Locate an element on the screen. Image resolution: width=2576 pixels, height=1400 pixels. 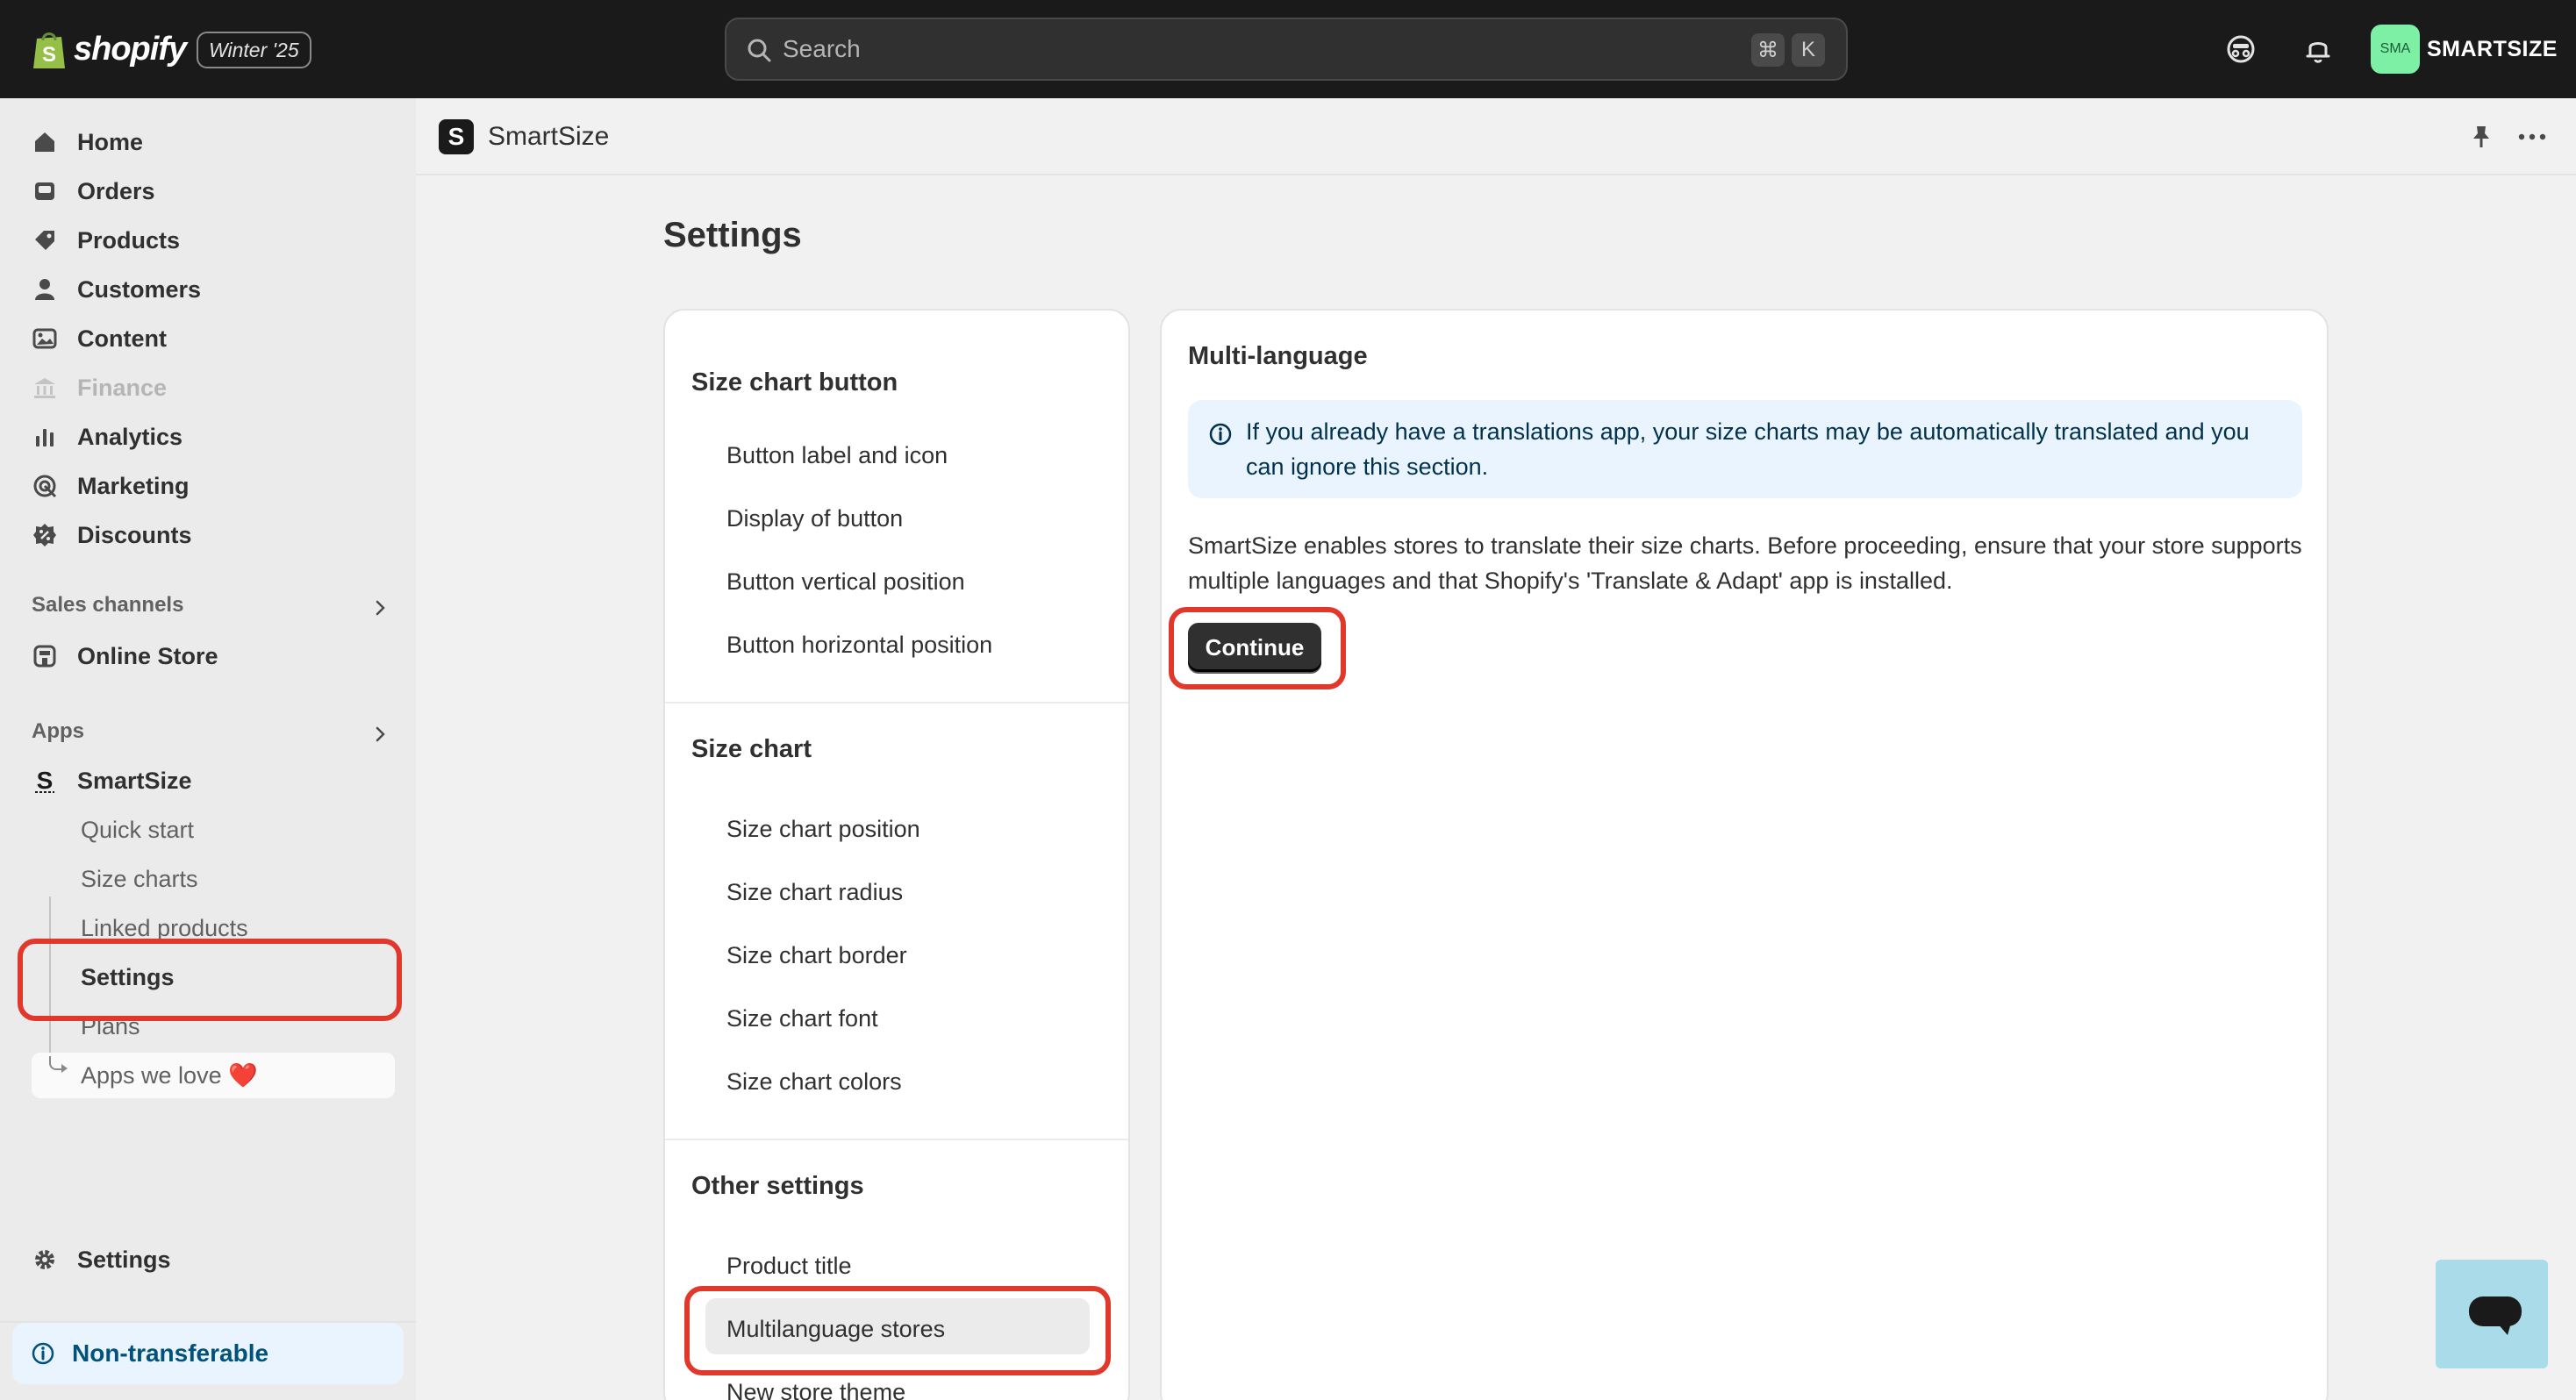
link-size-chart-position: Size chart position is located at coordinates (823, 829).